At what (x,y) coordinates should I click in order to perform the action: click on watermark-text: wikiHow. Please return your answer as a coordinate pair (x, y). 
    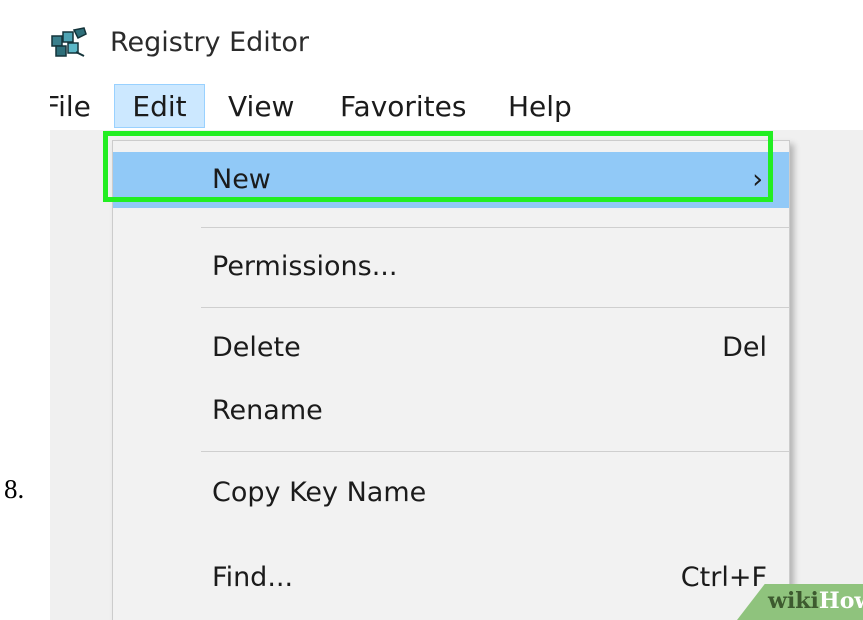
    Looking at the image, I should click on (815, 601).